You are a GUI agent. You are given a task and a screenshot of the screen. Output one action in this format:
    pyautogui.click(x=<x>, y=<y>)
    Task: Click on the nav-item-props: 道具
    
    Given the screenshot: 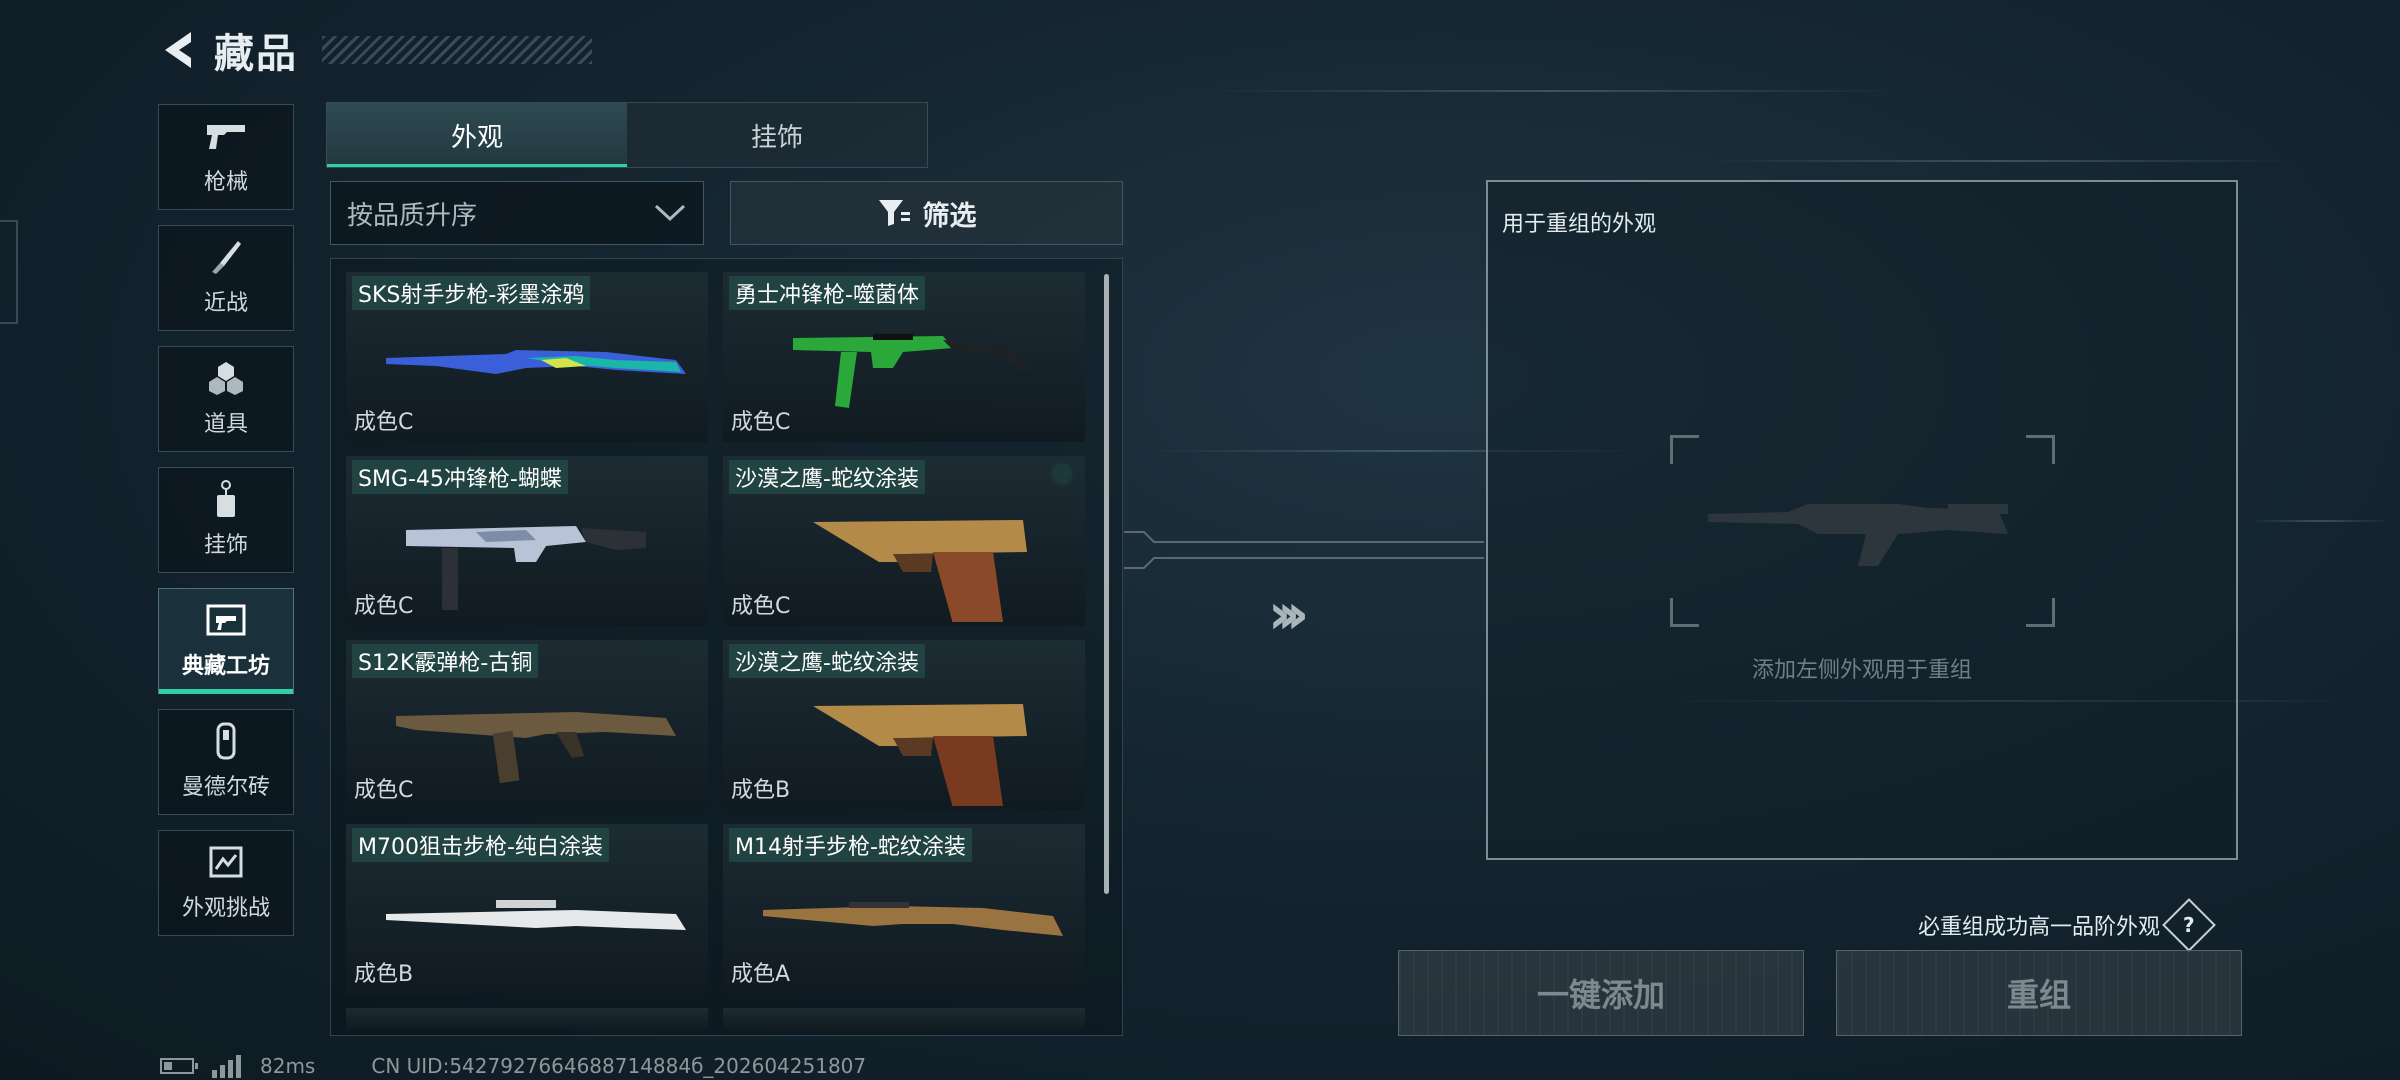 What is the action you would take?
    pyautogui.click(x=226, y=399)
    